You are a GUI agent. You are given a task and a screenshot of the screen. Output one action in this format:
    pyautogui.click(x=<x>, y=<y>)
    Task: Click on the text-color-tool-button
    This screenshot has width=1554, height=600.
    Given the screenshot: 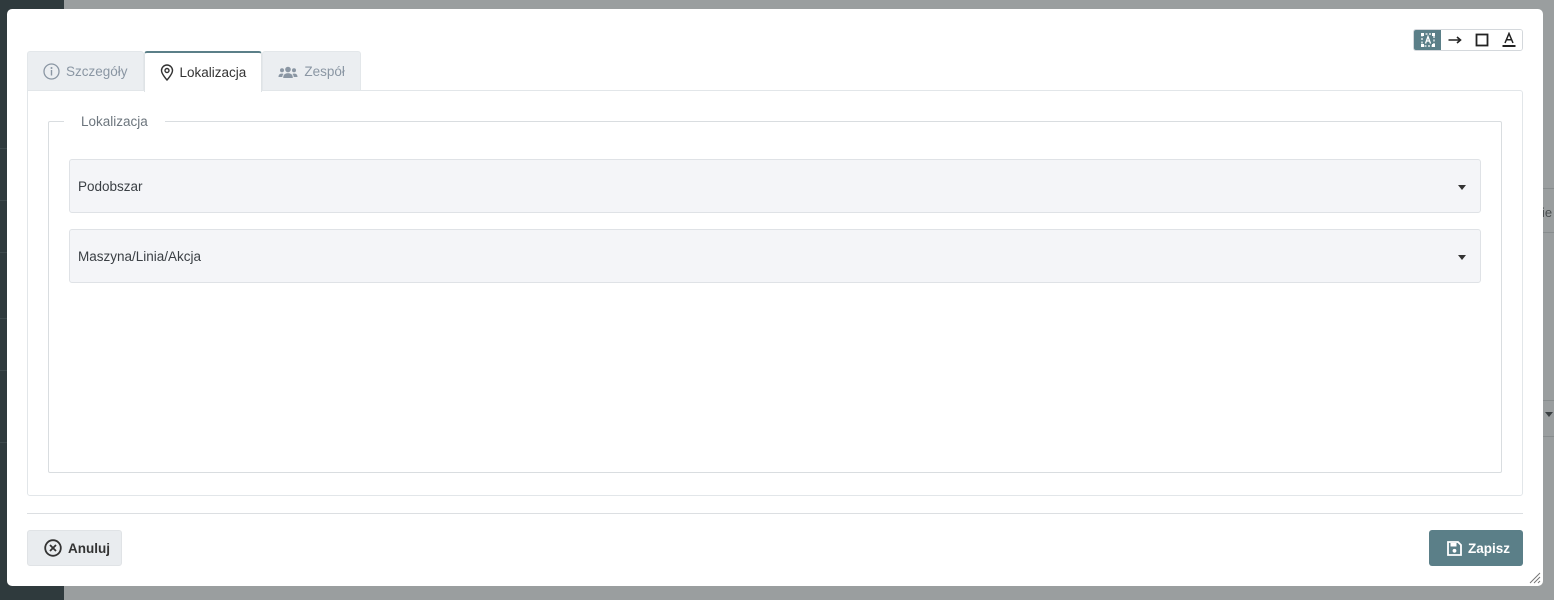 What is the action you would take?
    pyautogui.click(x=1508, y=40)
    